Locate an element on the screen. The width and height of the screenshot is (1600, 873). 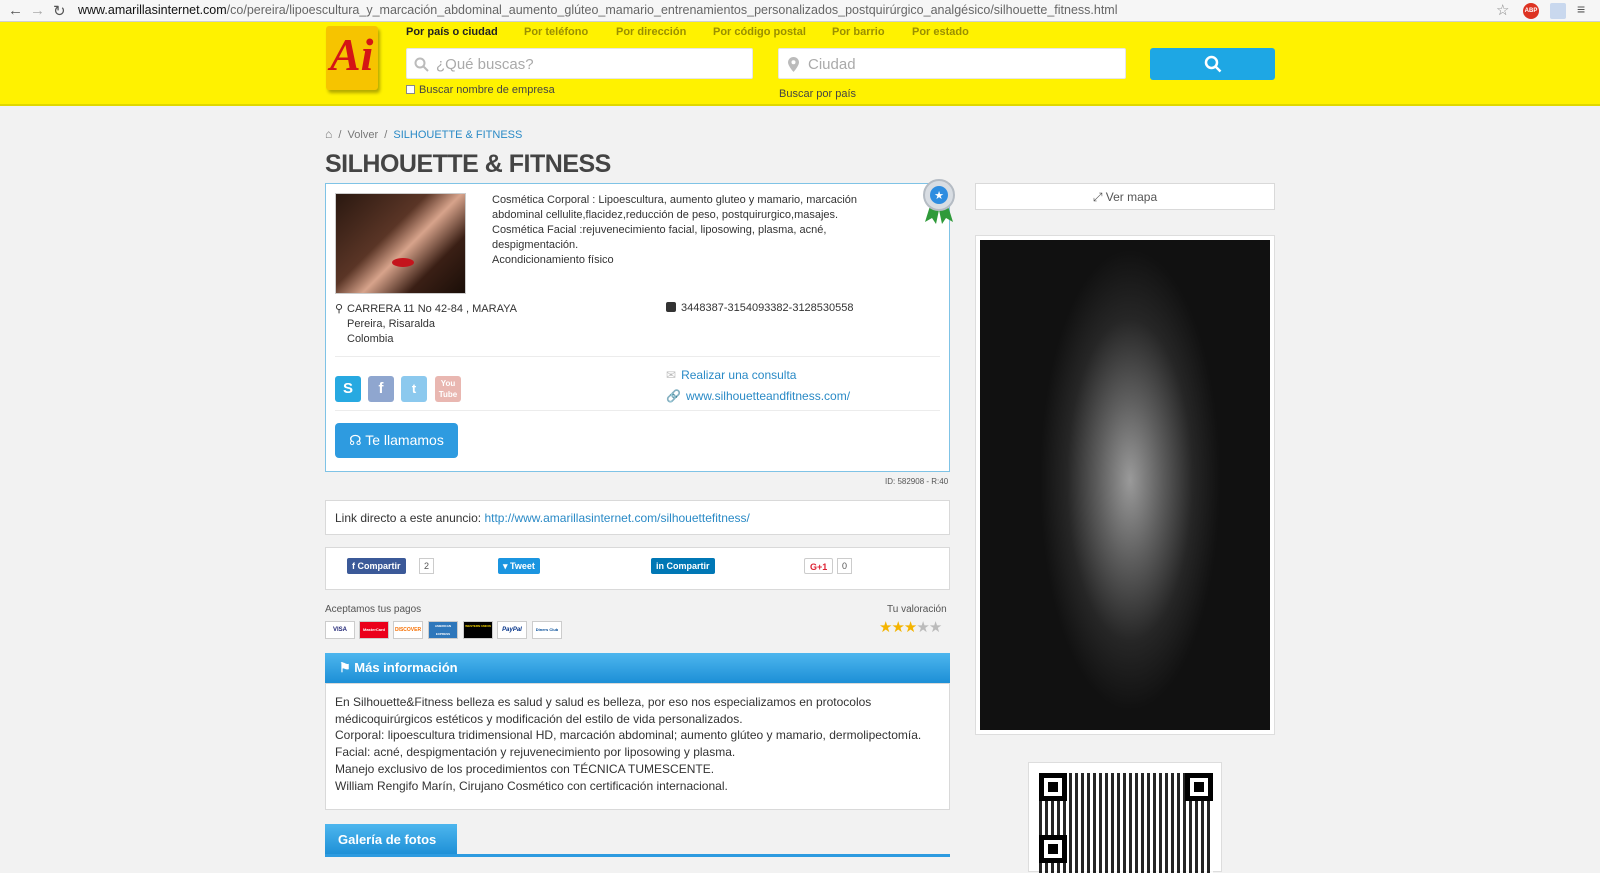
more-info-title: Más información is located at coordinates (406, 667).